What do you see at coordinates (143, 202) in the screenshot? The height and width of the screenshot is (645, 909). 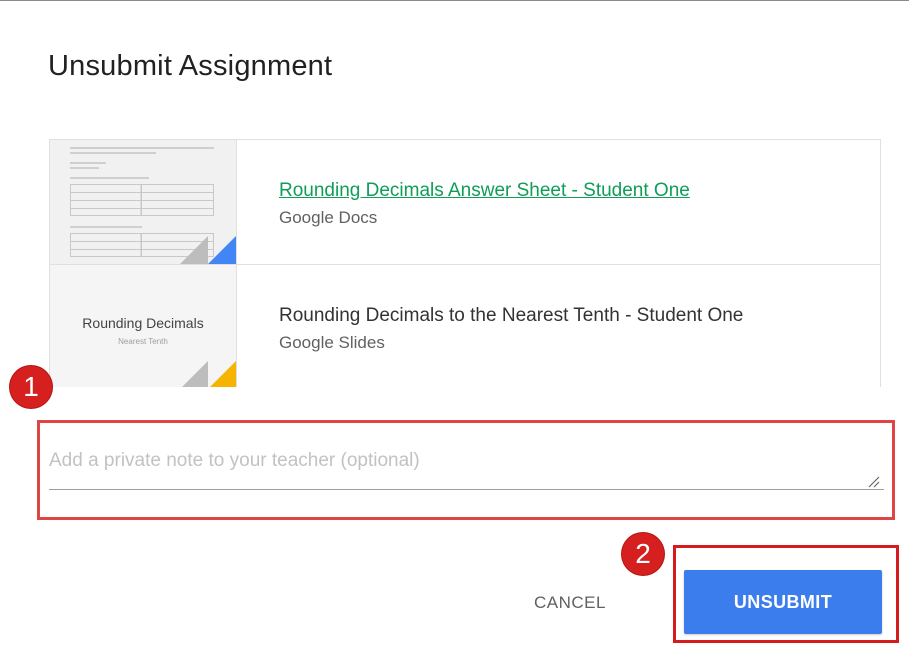 I see `attachment-thumbnail-docs` at bounding box center [143, 202].